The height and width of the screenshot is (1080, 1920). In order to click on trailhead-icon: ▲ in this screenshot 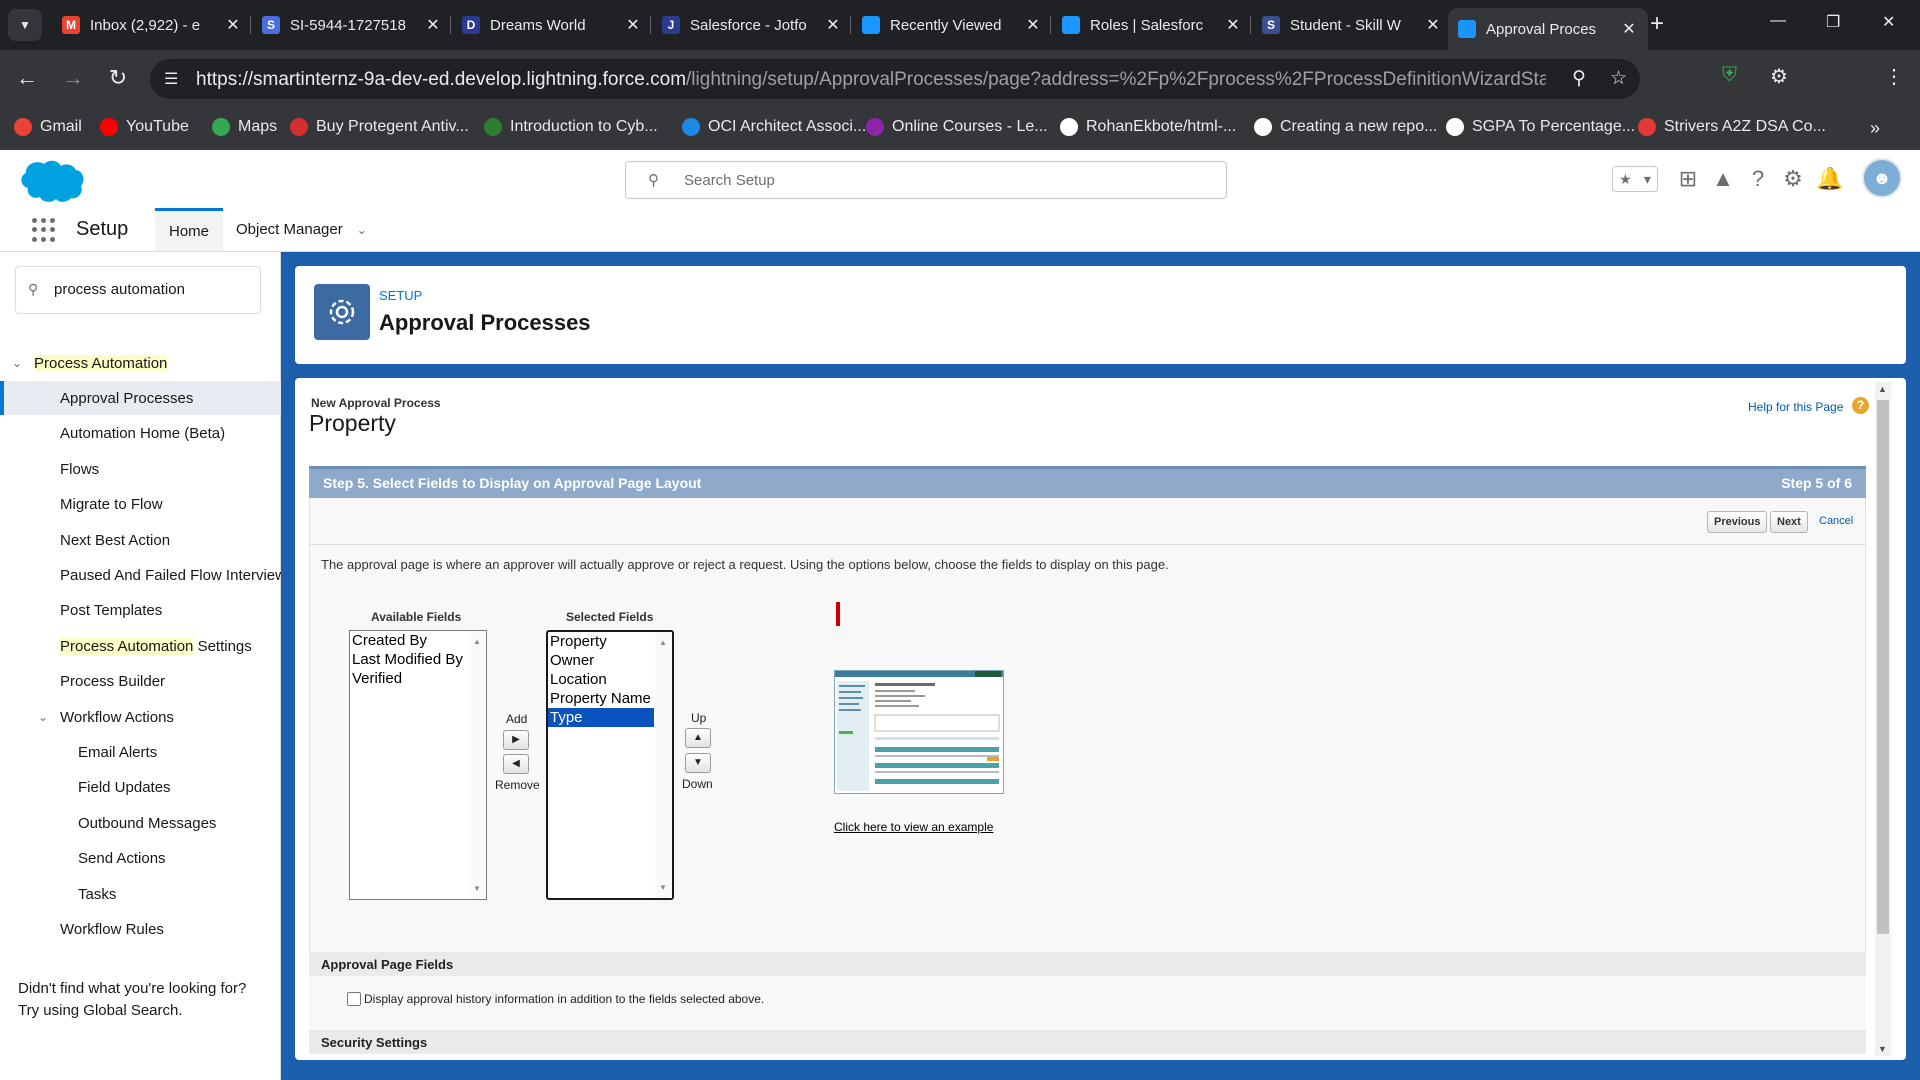, I will do `click(1723, 179)`.